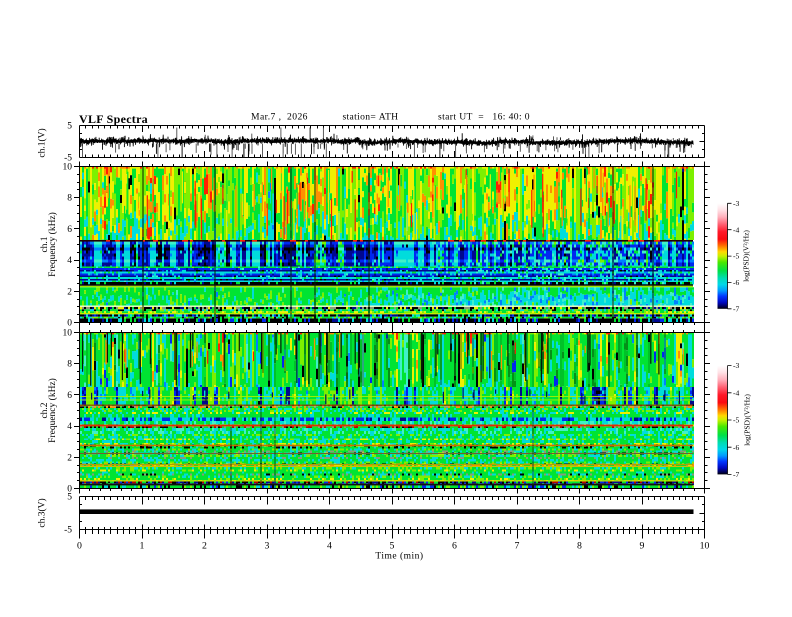  Describe the element at coordinates (517, 545) in the screenshot. I see `svg-text: 7` at that location.